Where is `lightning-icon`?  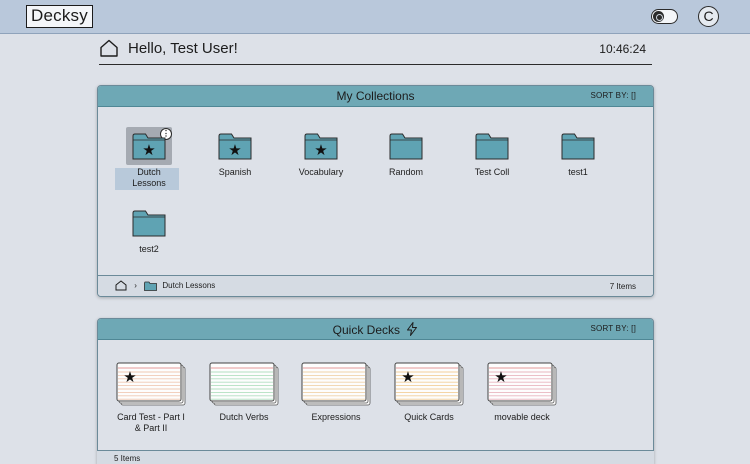
lightning-icon is located at coordinates (412, 329).